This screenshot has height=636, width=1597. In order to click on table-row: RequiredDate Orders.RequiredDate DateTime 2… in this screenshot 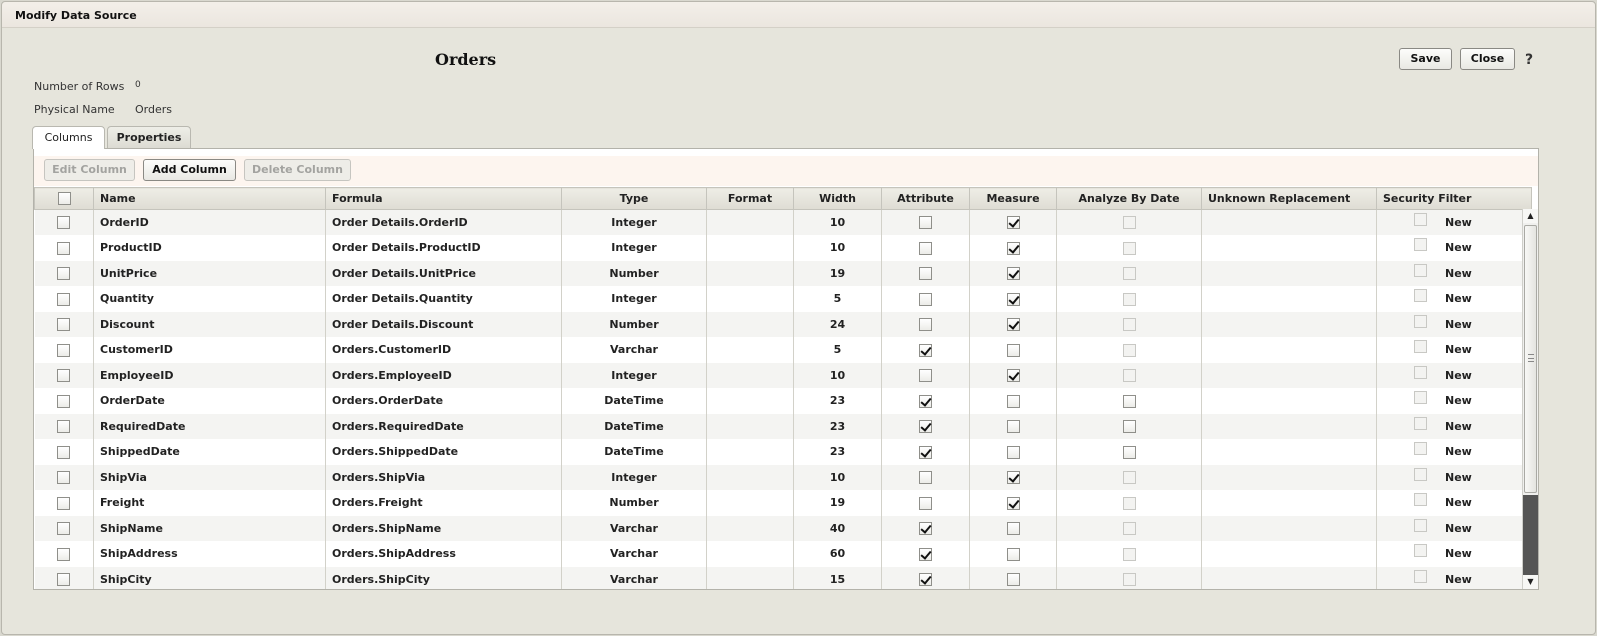, I will do `click(783, 426)`.